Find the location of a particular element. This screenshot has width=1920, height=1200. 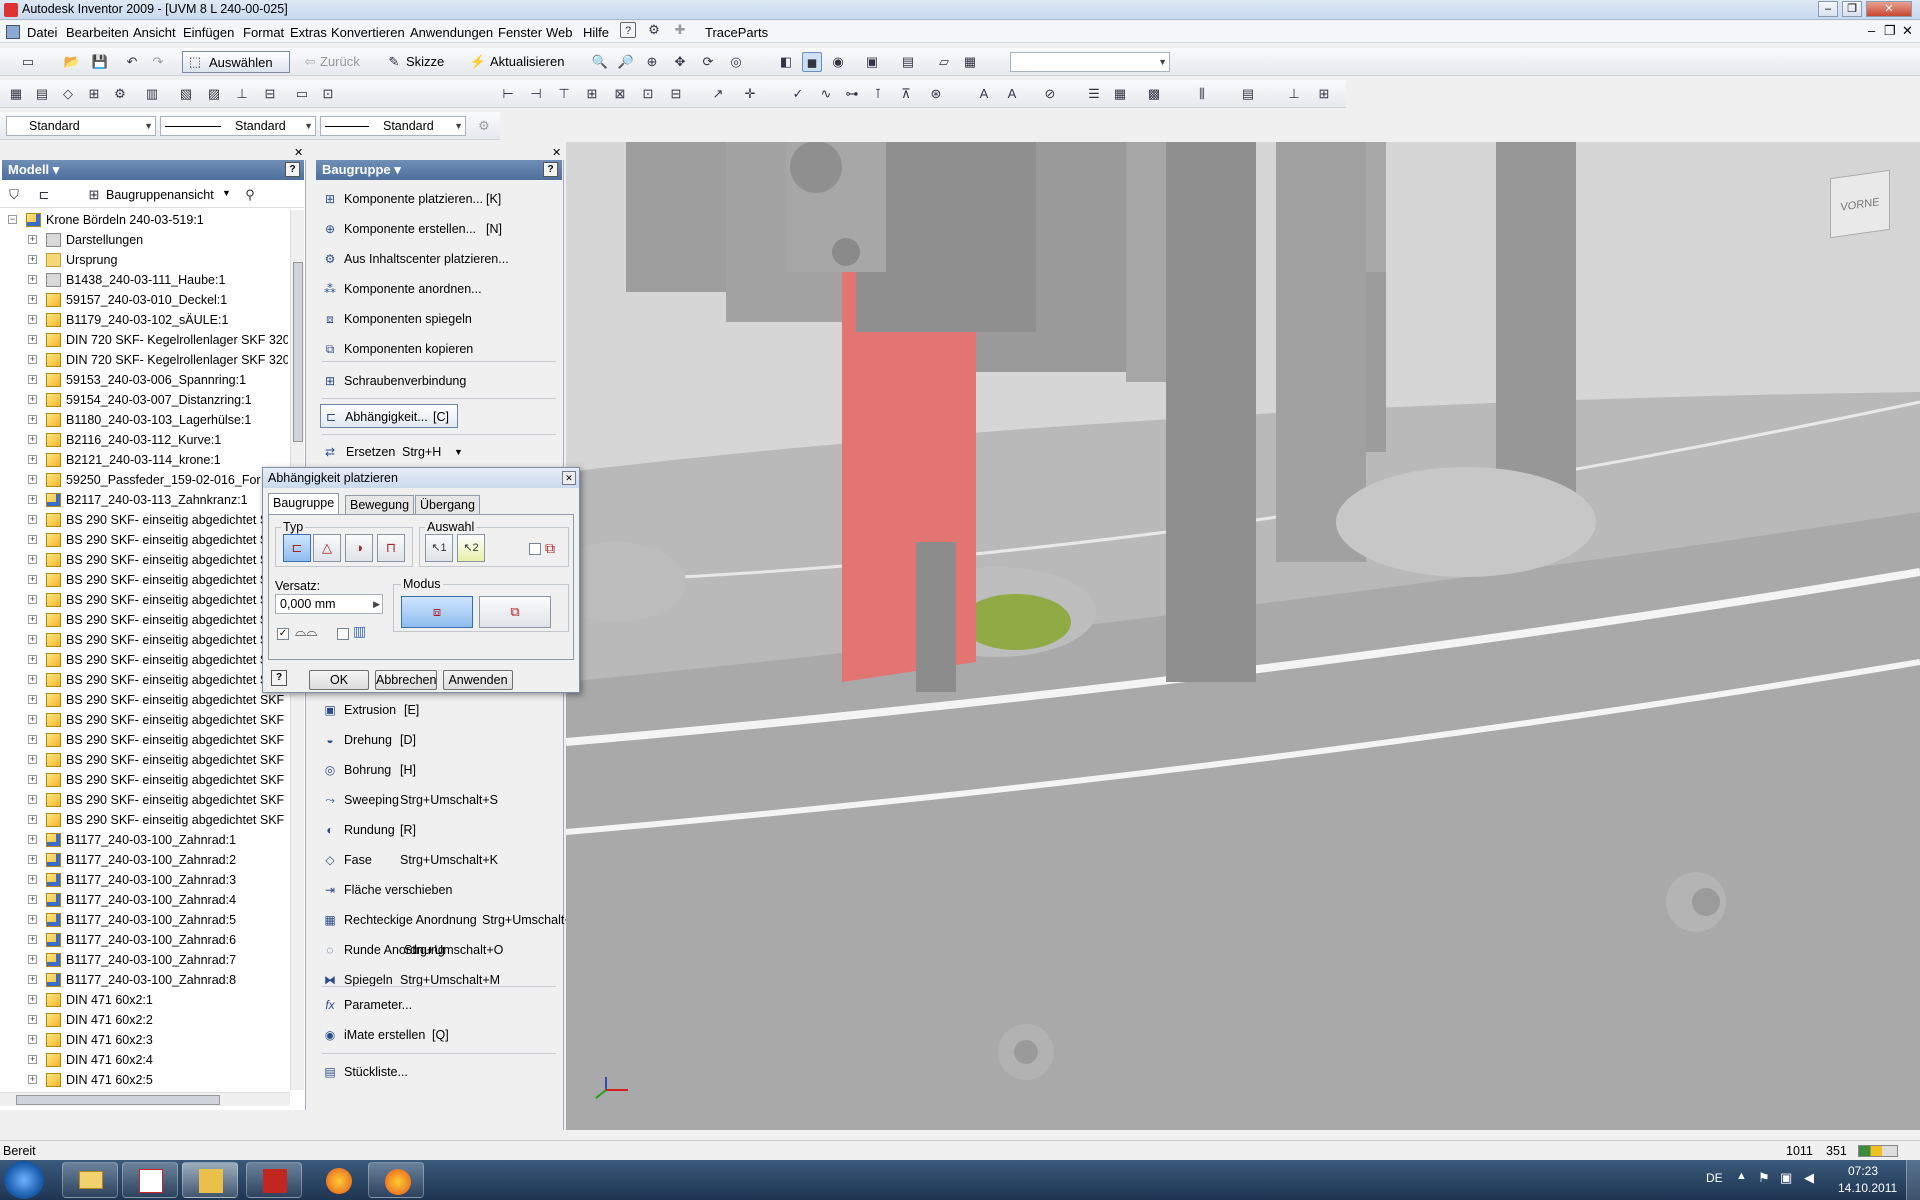

tool-icon-12: ⊡ is located at coordinates (328, 94).